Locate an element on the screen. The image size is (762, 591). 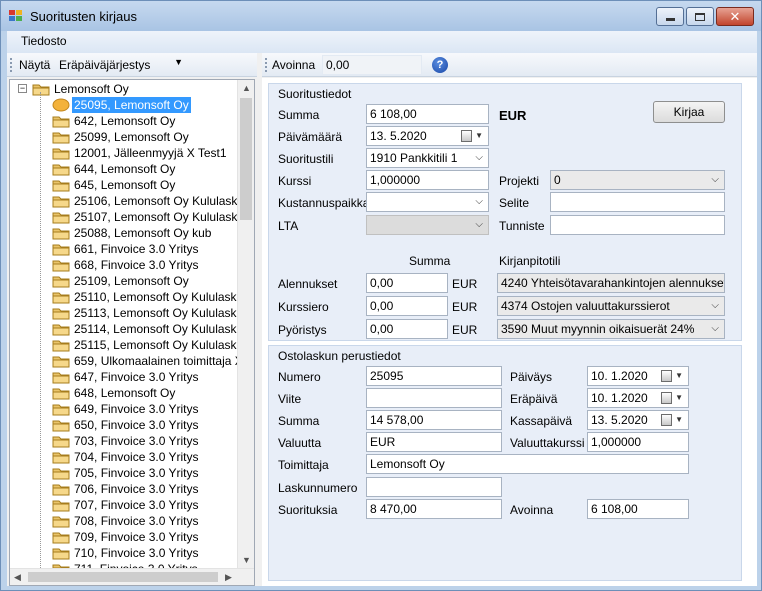
minimize-icon is located at coordinates (670, 19).